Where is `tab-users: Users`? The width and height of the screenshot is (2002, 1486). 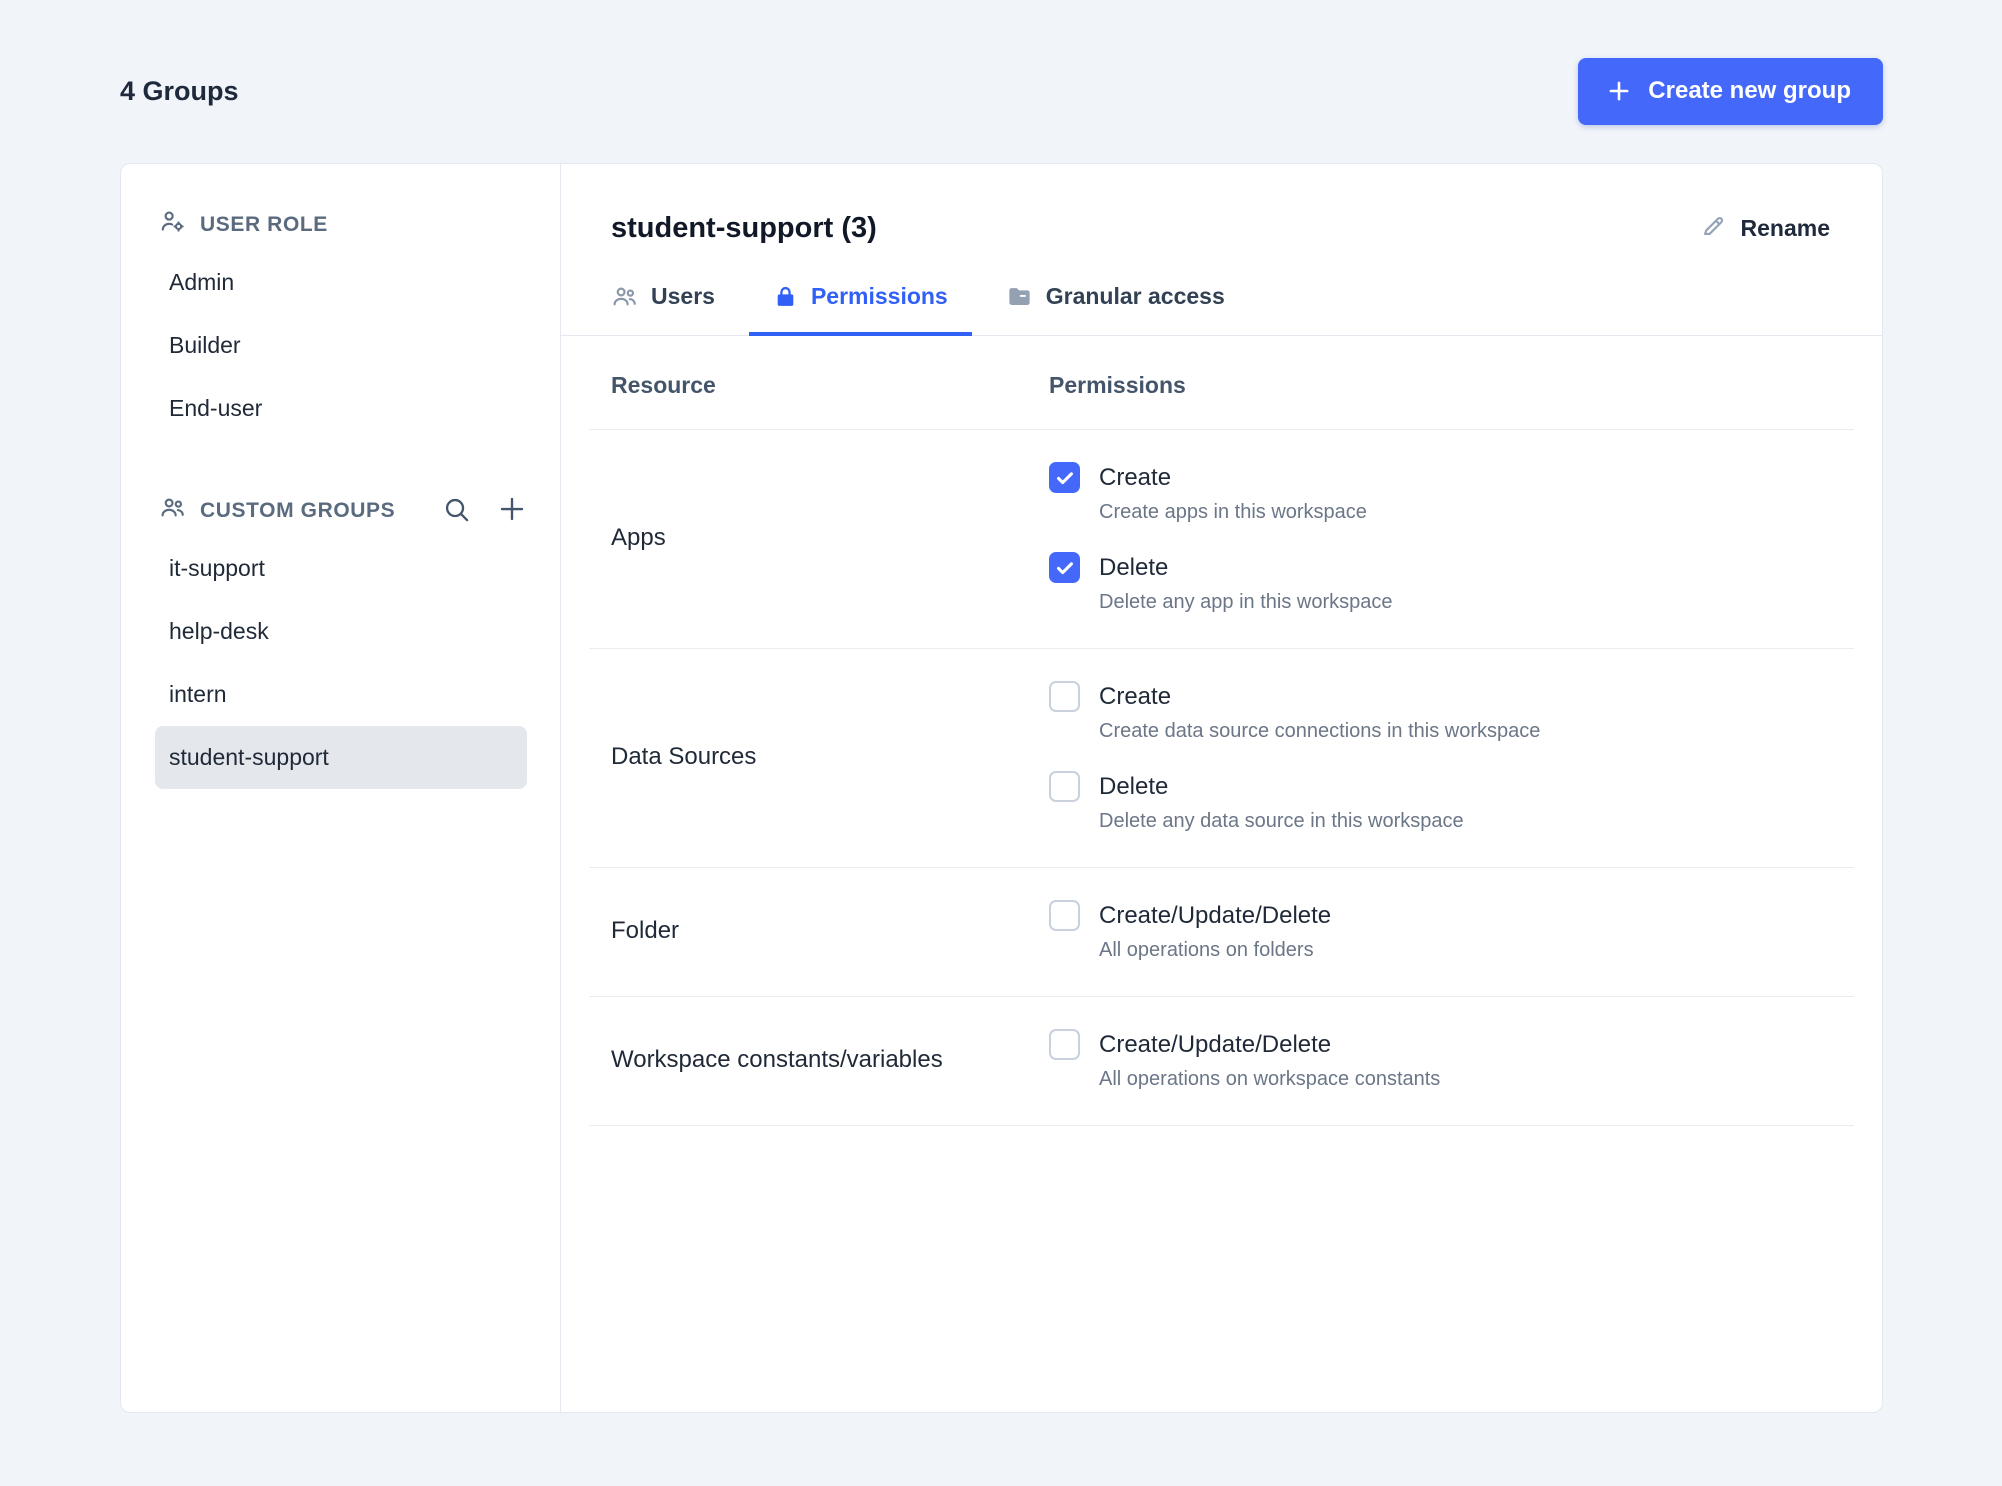 tab-users: Users is located at coordinates (663, 305).